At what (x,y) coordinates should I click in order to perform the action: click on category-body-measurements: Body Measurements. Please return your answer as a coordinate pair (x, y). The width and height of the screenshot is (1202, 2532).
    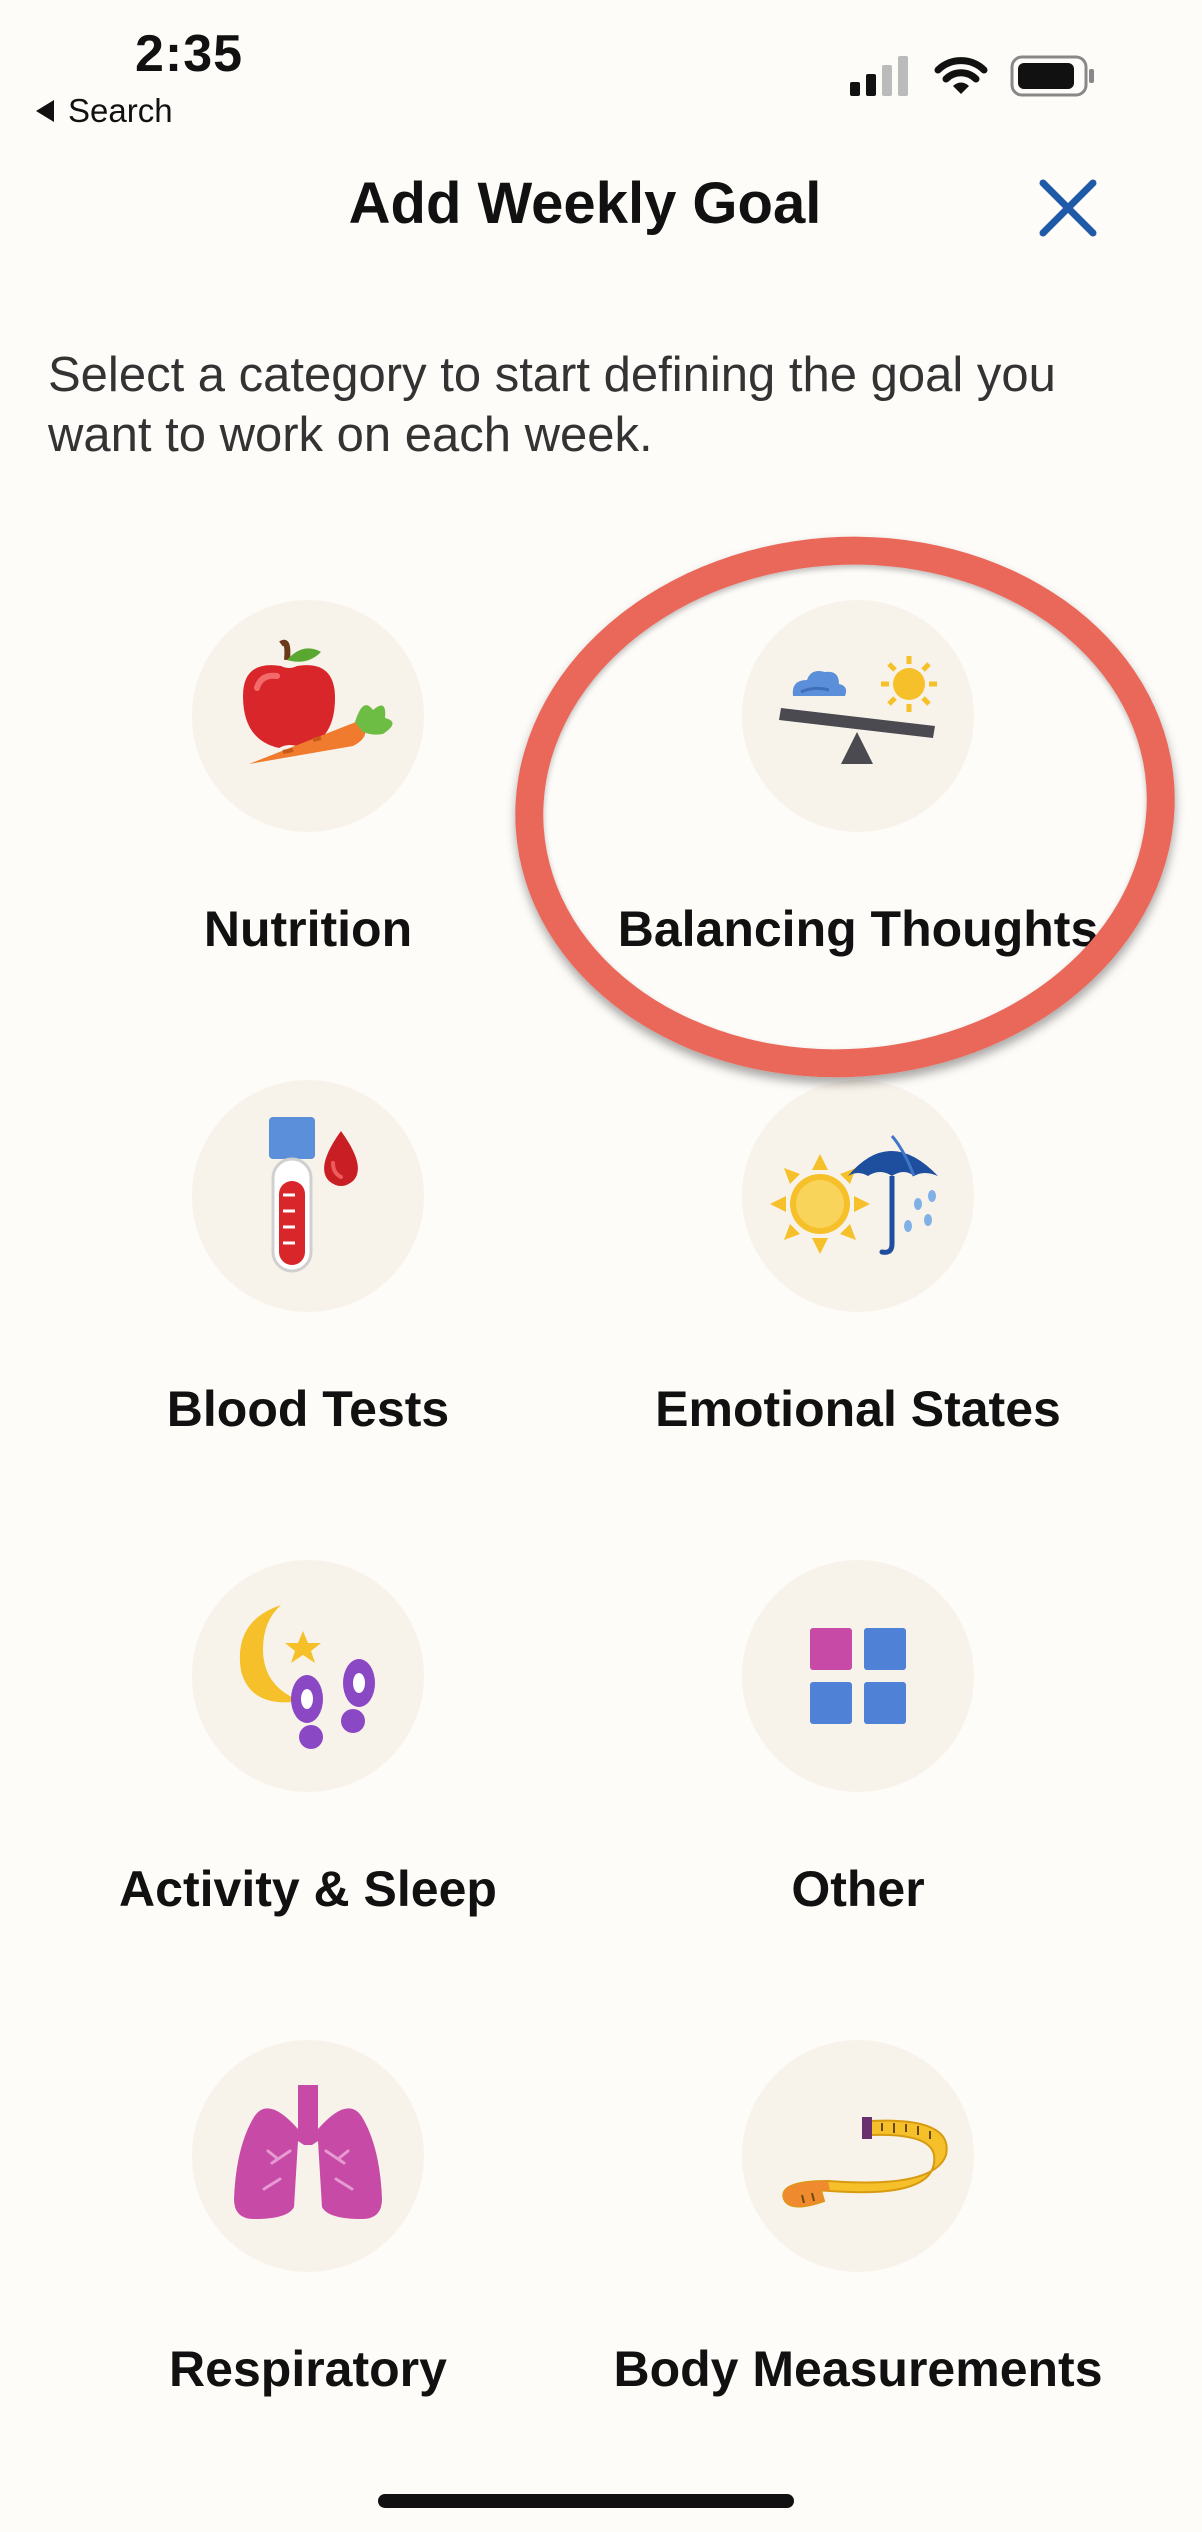
    Looking at the image, I should click on (858, 2240).